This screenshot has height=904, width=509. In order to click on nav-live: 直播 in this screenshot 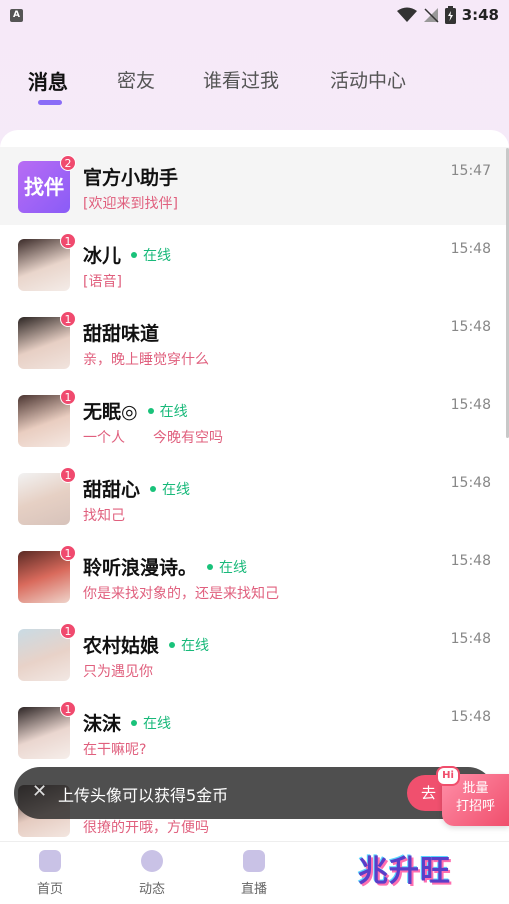, I will do `click(254, 873)`.